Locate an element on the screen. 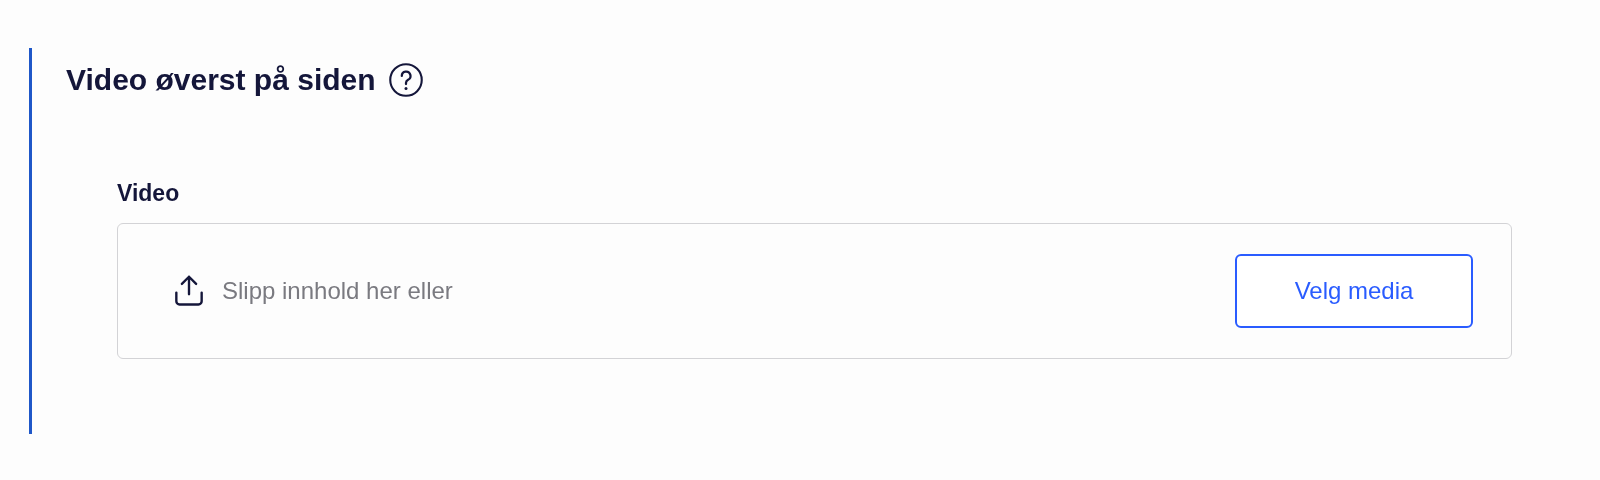 This screenshot has height=480, width=1600. dropzone-text: Slipp innhold her eller is located at coordinates (337, 291).